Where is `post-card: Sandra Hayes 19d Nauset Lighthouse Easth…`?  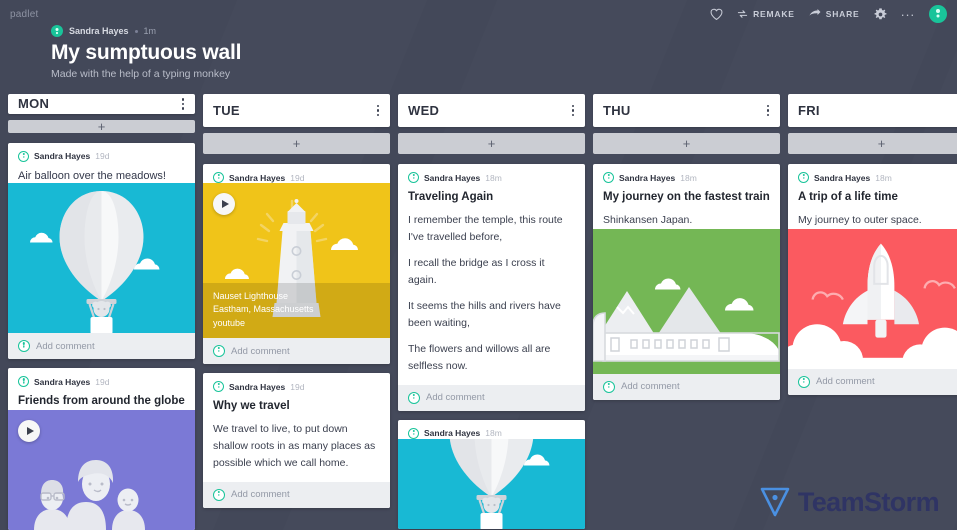 post-card: Sandra Hayes 19d Nauset Lighthouse Easth… is located at coordinates (296, 264).